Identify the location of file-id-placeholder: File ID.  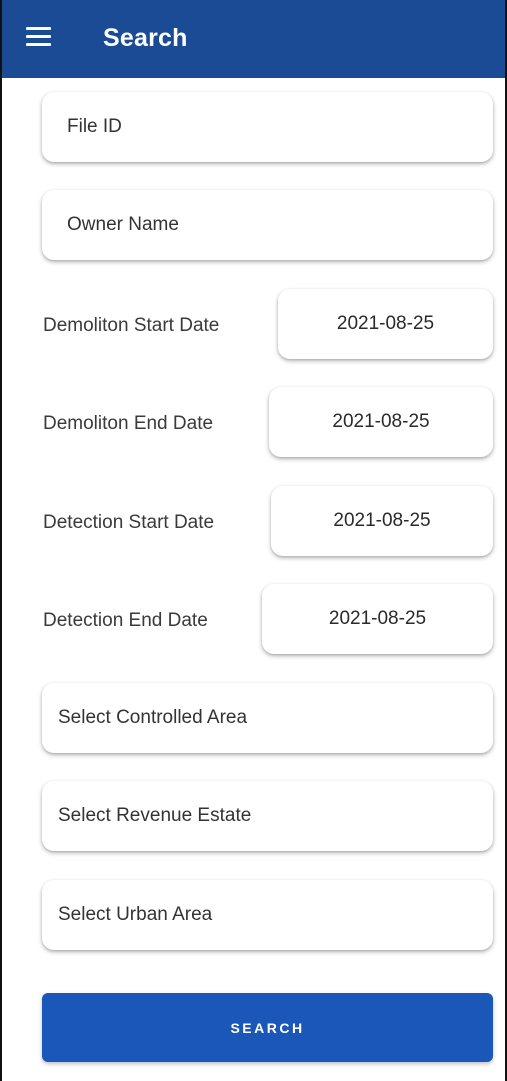
(94, 126).